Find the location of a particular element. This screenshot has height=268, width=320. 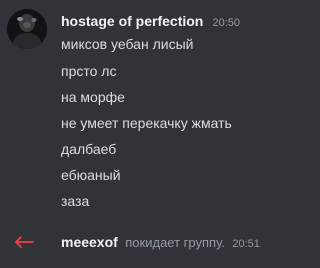

avatar is located at coordinates (27, 29).